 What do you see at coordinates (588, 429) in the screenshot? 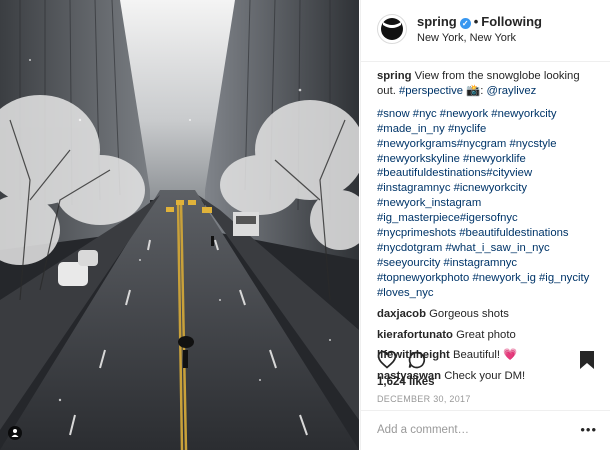
I see `more-options-icon: •••` at bounding box center [588, 429].